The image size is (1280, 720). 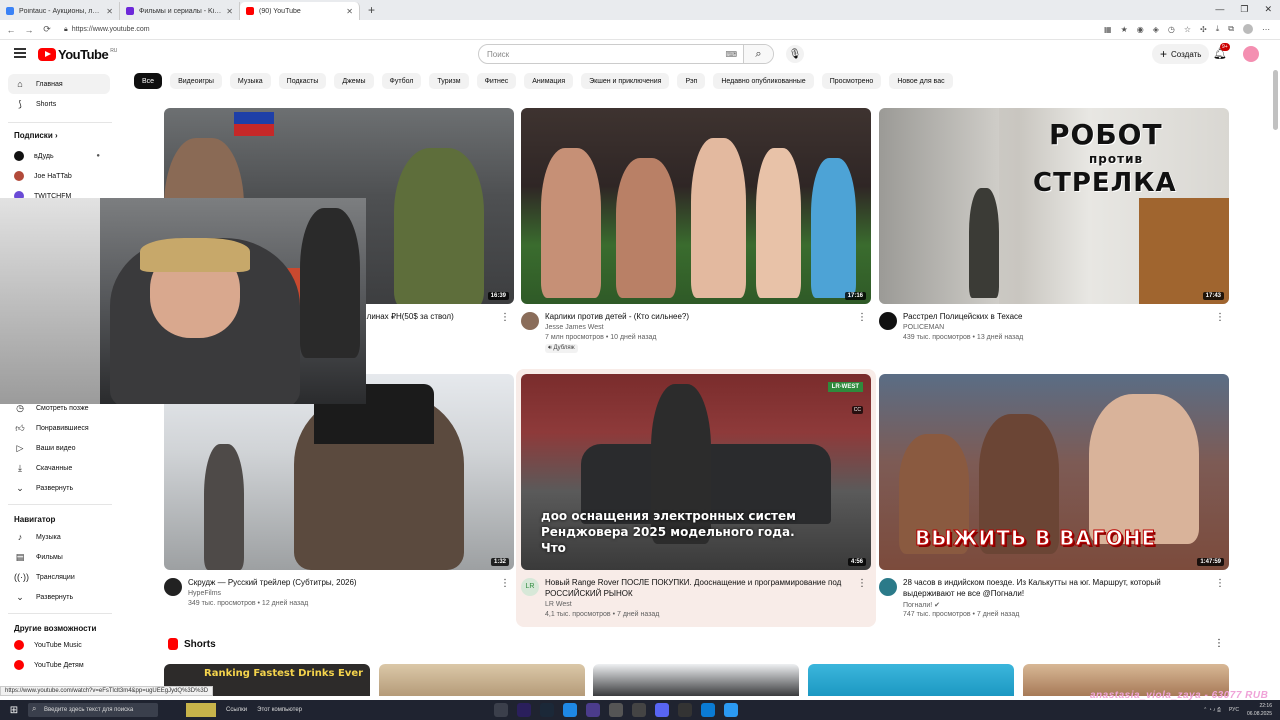 I want to click on profile-avatar, so click(x=1248, y=29).